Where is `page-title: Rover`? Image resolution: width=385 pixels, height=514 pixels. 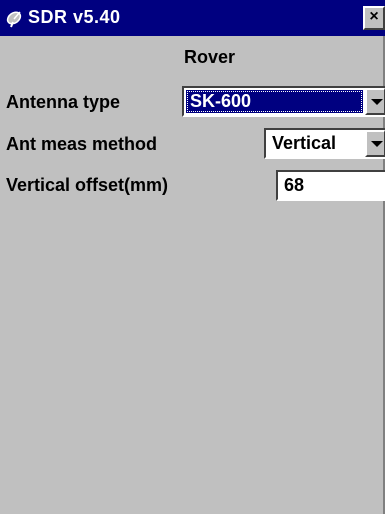 page-title: Rover is located at coordinates (209, 57).